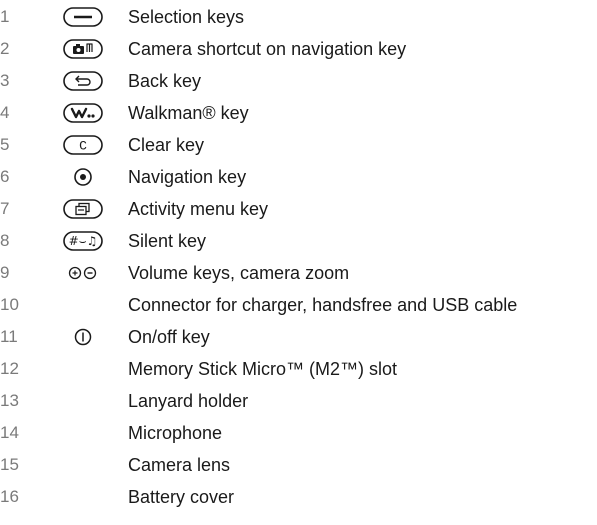  Describe the element at coordinates (175, 433) in the screenshot. I see `item-label: Microphone` at that location.